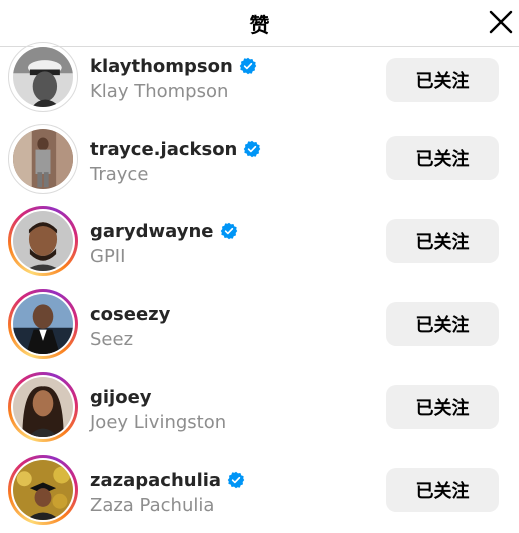  What do you see at coordinates (161, 66) in the screenshot?
I see `username: klaythompson` at bounding box center [161, 66].